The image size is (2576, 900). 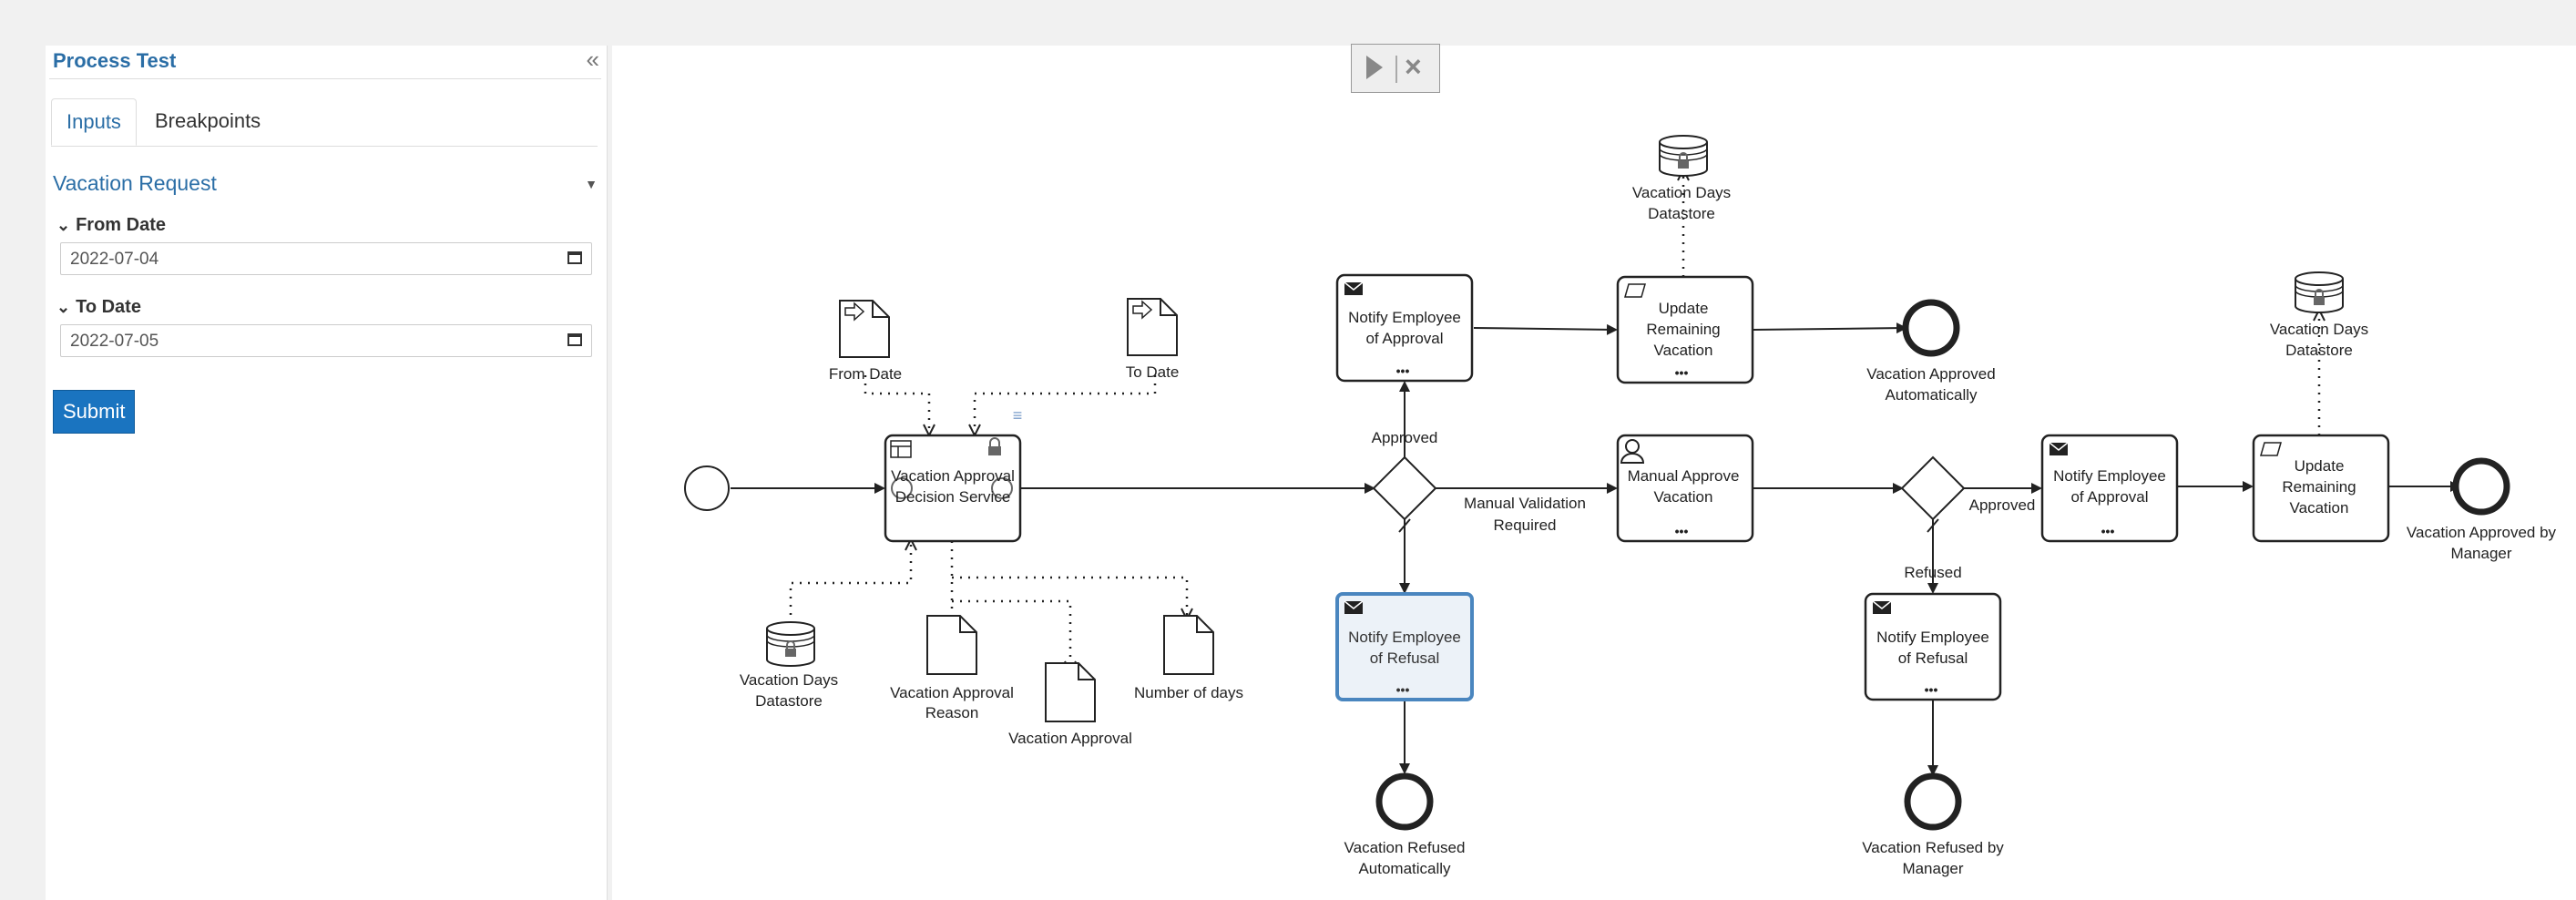 What do you see at coordinates (1404, 801) in the screenshot?
I see `end-event-refused-automatically` at bounding box center [1404, 801].